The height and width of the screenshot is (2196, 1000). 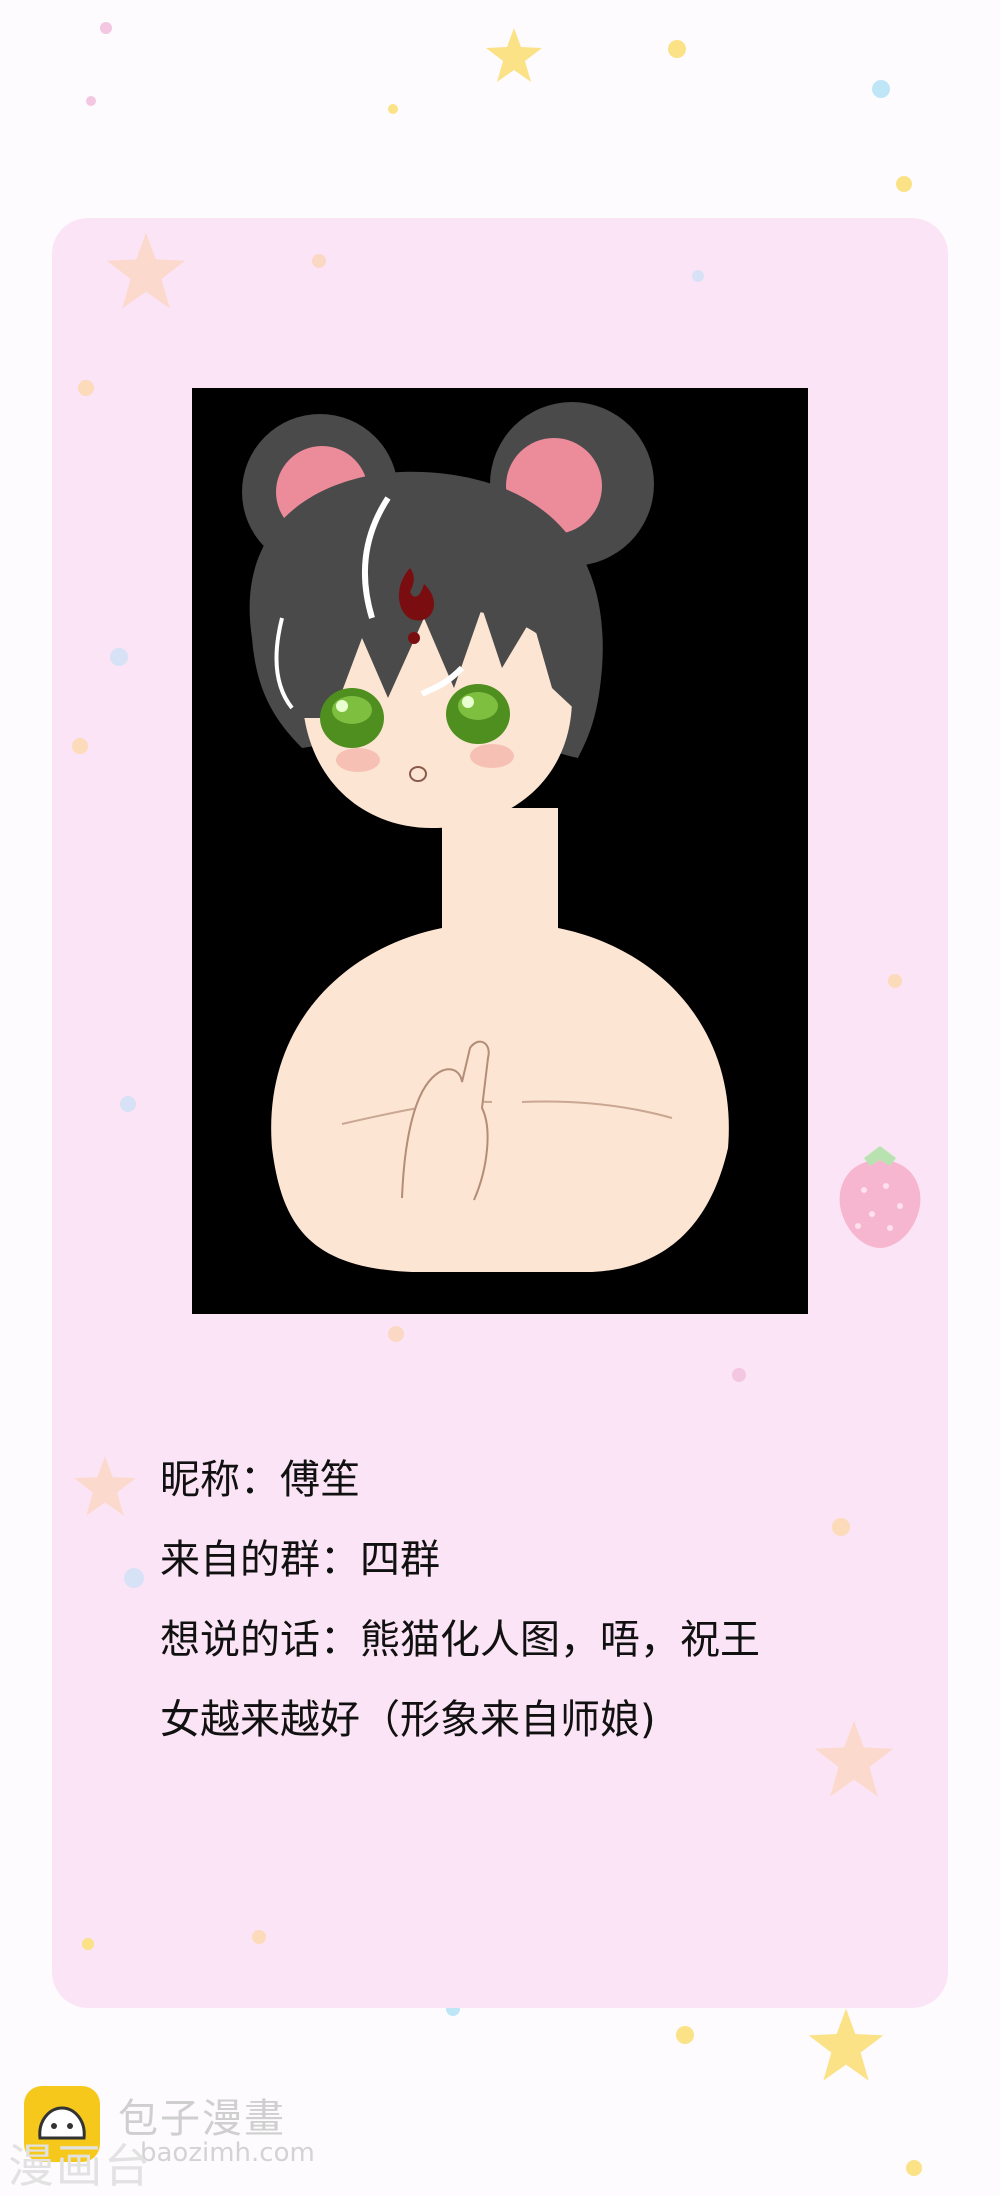 What do you see at coordinates (300, 1560) in the screenshot?
I see `group-line: 来自的群：四群` at bounding box center [300, 1560].